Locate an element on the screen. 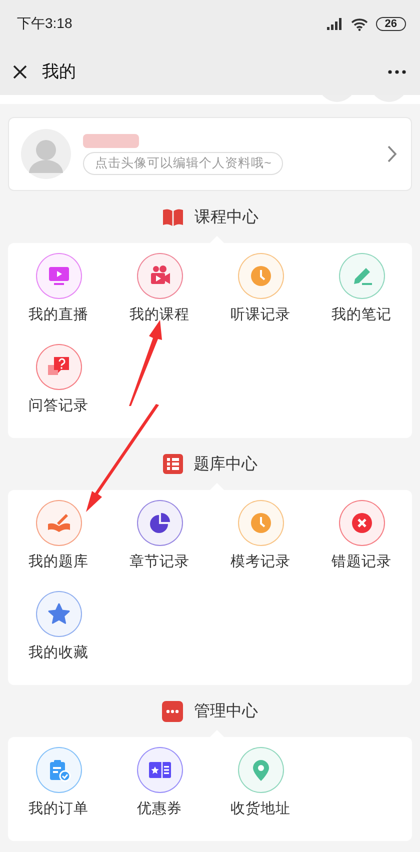 The height and width of the screenshot is (852, 420). more-icon is located at coordinates (397, 72).